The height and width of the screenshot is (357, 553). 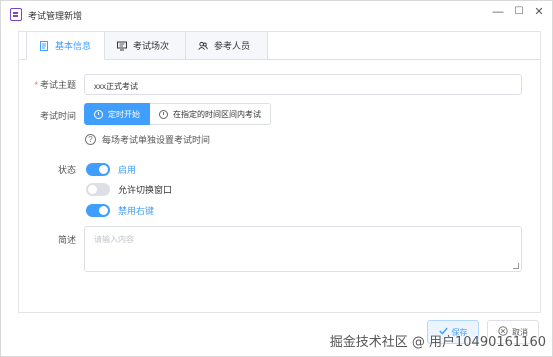 I want to click on option-scheduled-start: 定时开始, so click(x=117, y=114).